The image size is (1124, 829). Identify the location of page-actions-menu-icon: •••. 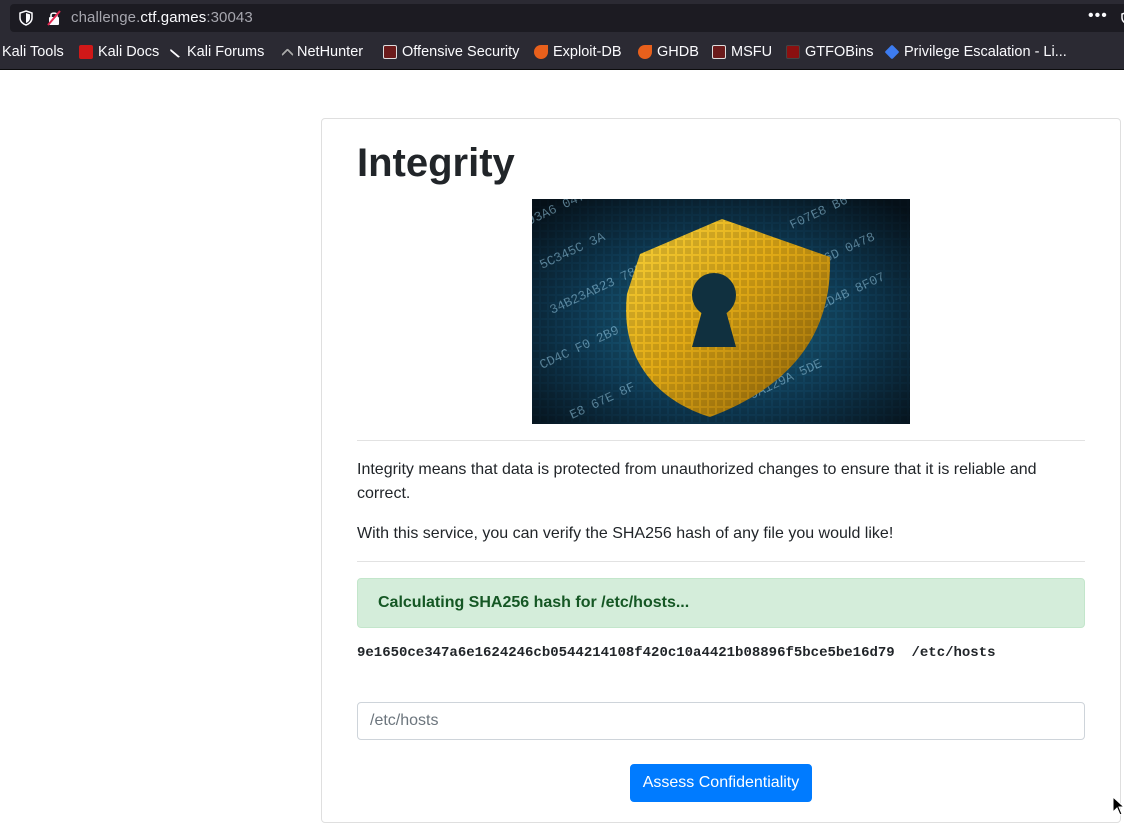
(1098, 16).